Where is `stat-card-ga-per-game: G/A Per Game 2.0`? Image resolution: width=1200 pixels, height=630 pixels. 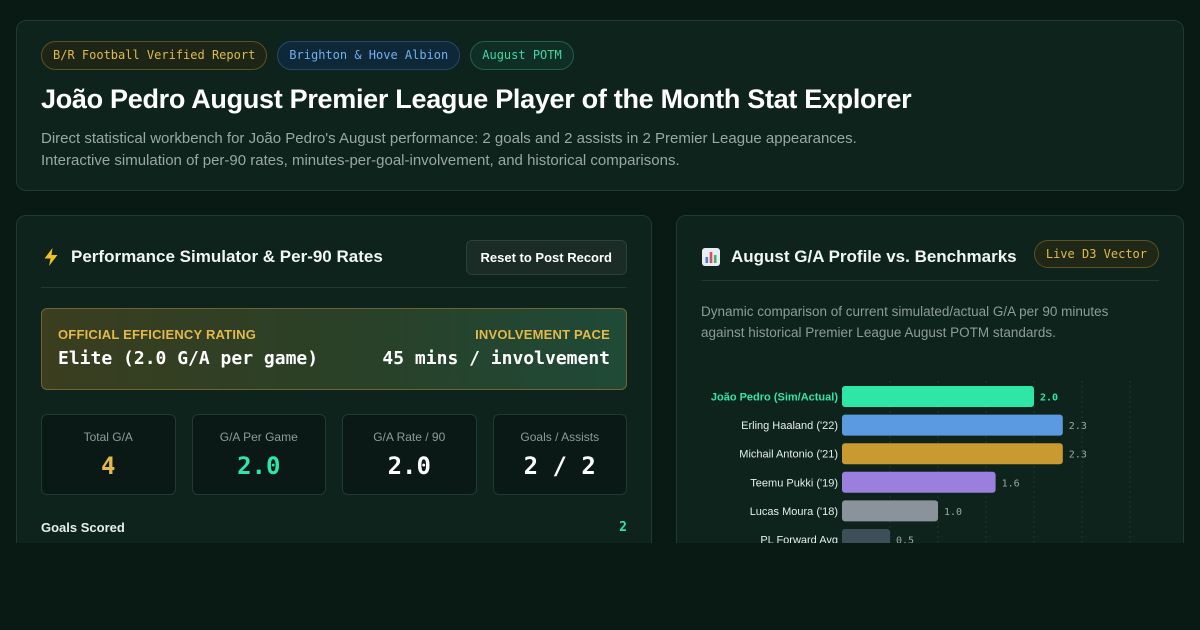 stat-card-ga-per-game: G/A Per Game 2.0 is located at coordinates (258, 454).